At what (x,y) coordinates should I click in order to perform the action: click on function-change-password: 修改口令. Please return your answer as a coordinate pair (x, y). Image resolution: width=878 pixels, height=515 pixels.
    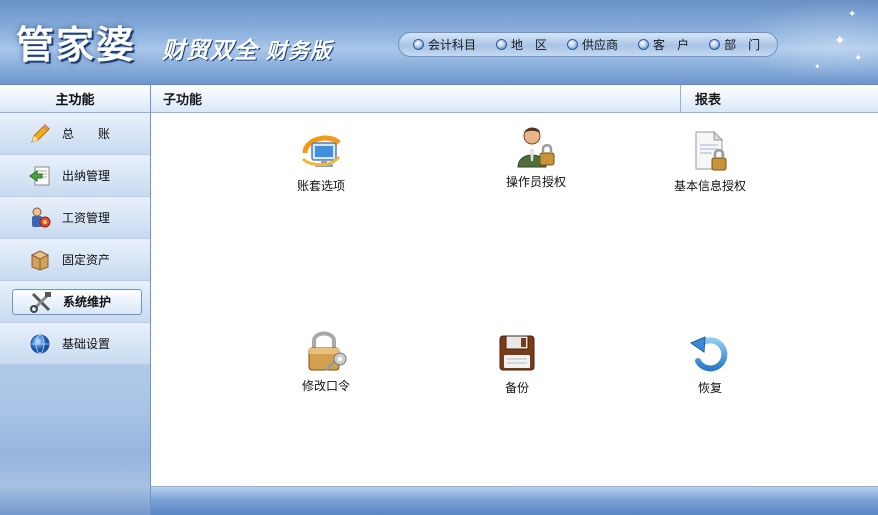
    Looking at the image, I should click on (326, 361).